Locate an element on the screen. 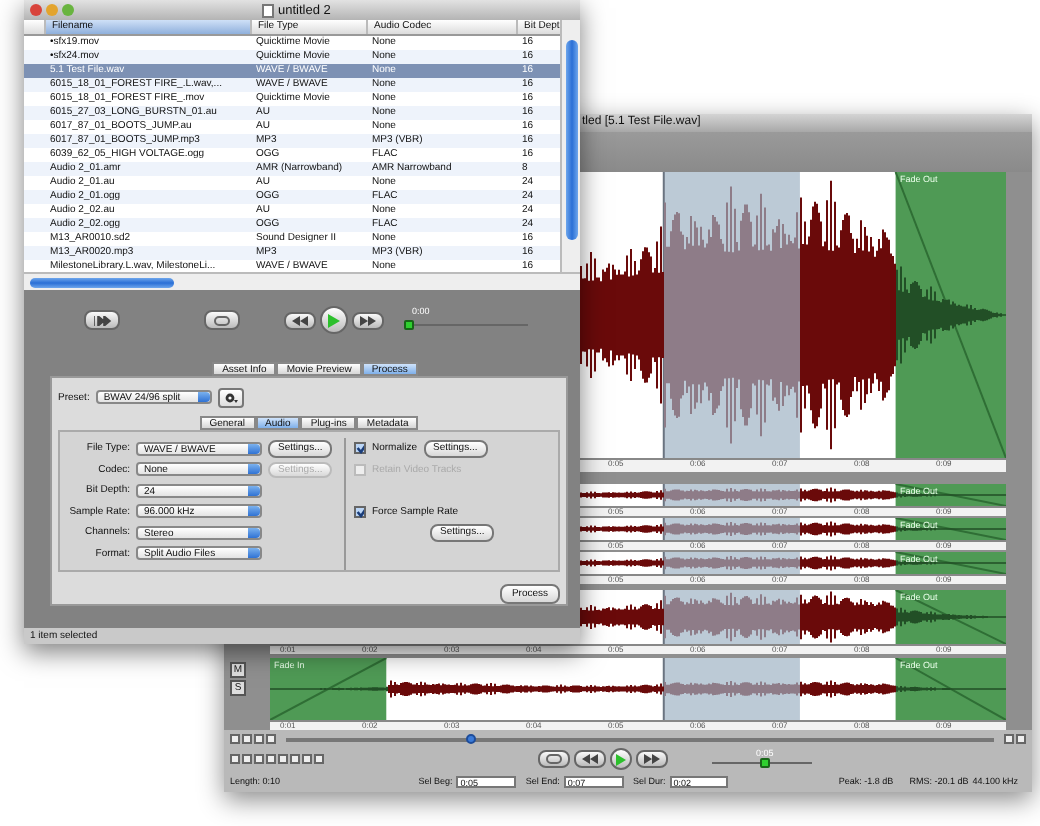 This screenshot has width=1040, height=826. horizontal-scrollbar is located at coordinates (302, 281).